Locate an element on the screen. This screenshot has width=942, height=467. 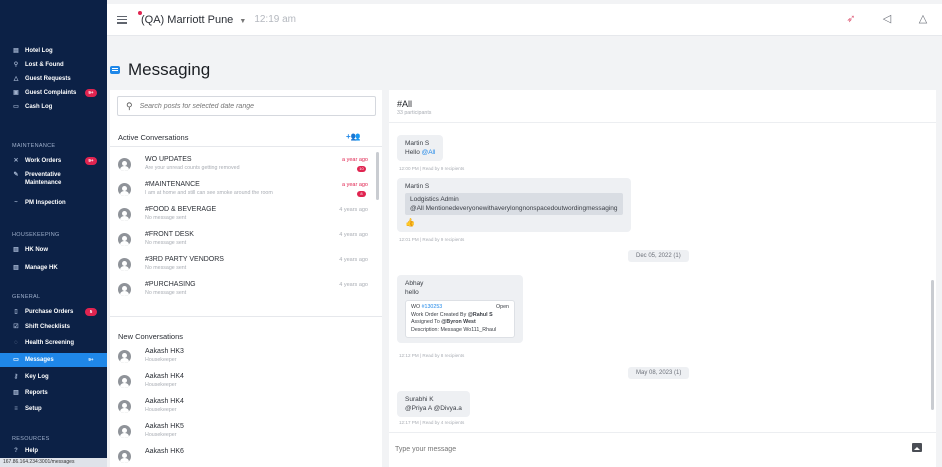
quoted-sender: Lodgistics Admin is located at coordinates (434, 199).